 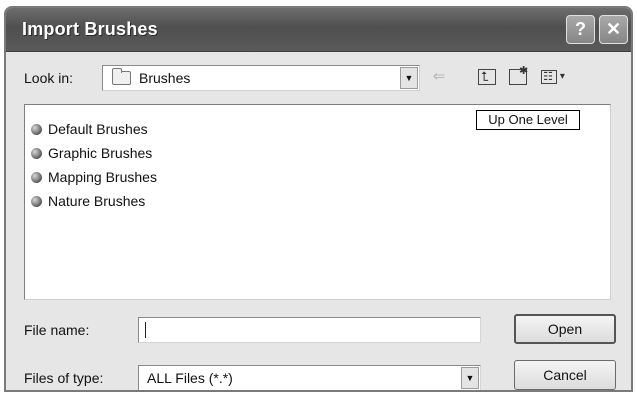 I want to click on up-one-level-tooltip: Up One Level, so click(x=528, y=120).